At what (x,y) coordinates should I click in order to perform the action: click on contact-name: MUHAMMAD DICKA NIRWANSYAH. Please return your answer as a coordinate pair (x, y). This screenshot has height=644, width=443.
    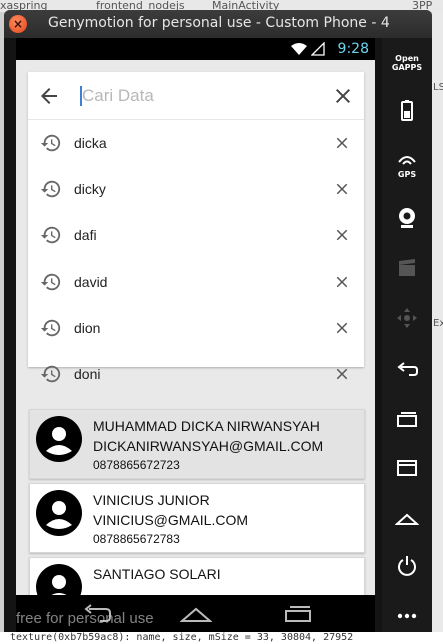
    Looking at the image, I should click on (206, 426).